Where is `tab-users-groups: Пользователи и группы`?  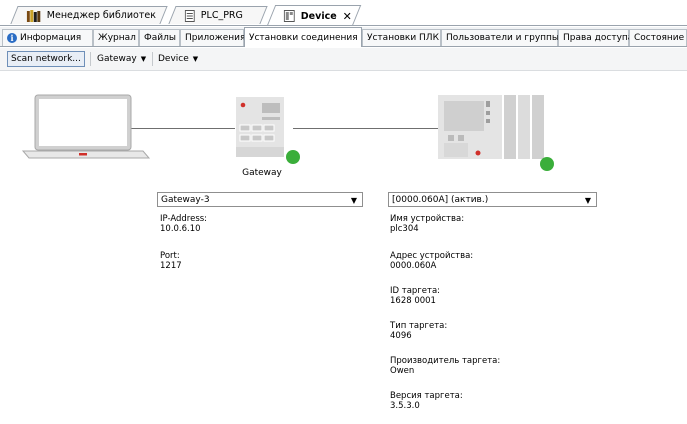 tab-users-groups: Пользователи и группы is located at coordinates (500, 37).